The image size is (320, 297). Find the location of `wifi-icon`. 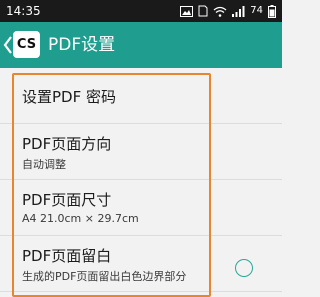

wifi-icon is located at coordinates (220, 11).